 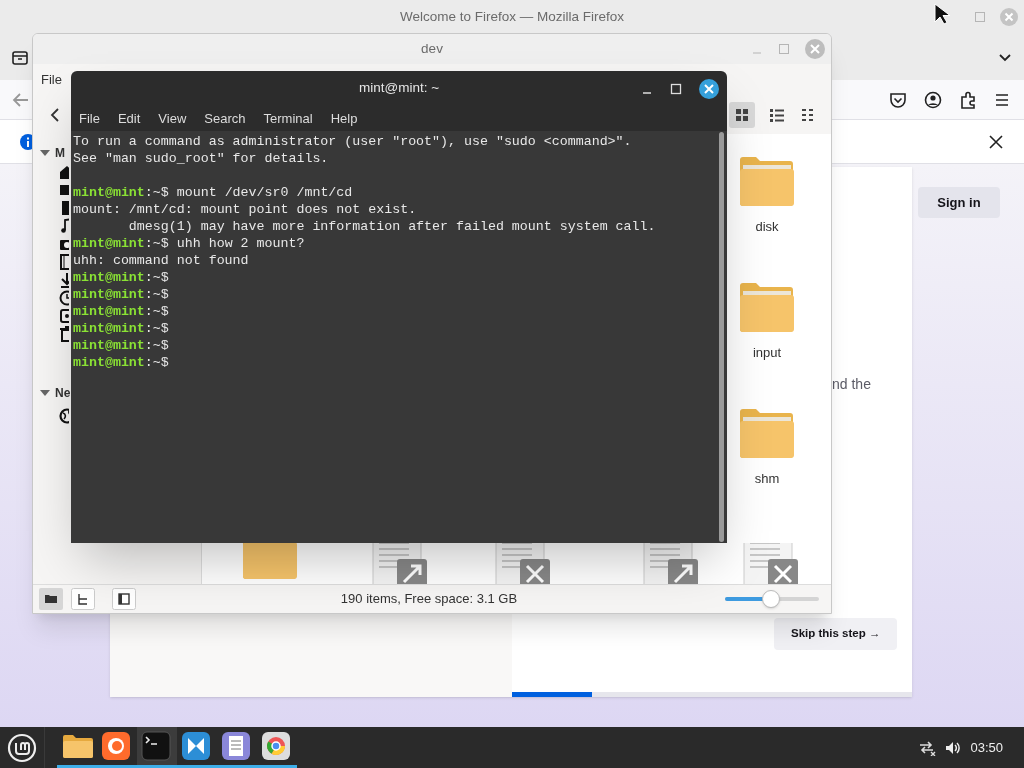 What do you see at coordinates (942, 14) in the screenshot?
I see `mouse-cursor-icon` at bounding box center [942, 14].